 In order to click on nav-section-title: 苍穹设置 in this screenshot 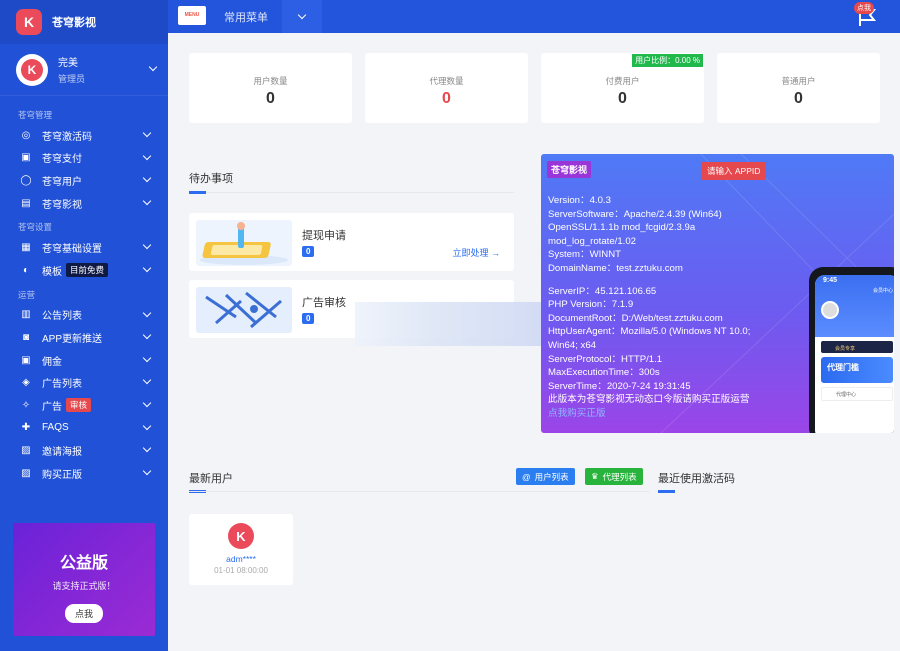, I will do `click(35, 227)`.